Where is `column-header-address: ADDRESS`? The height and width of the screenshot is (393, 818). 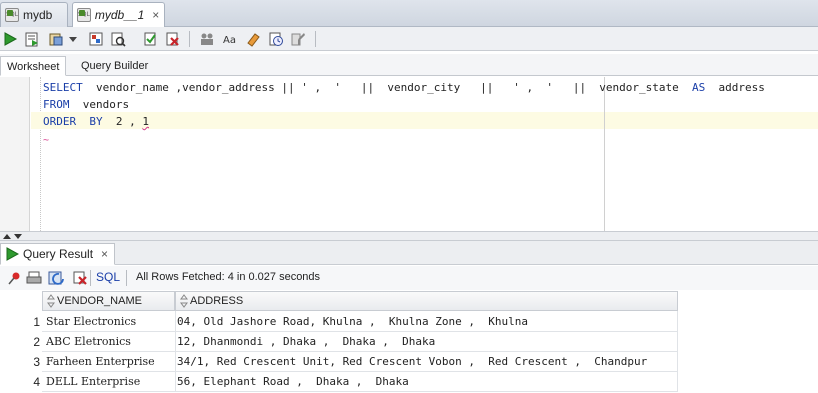 column-header-address: ADDRESS is located at coordinates (426, 301).